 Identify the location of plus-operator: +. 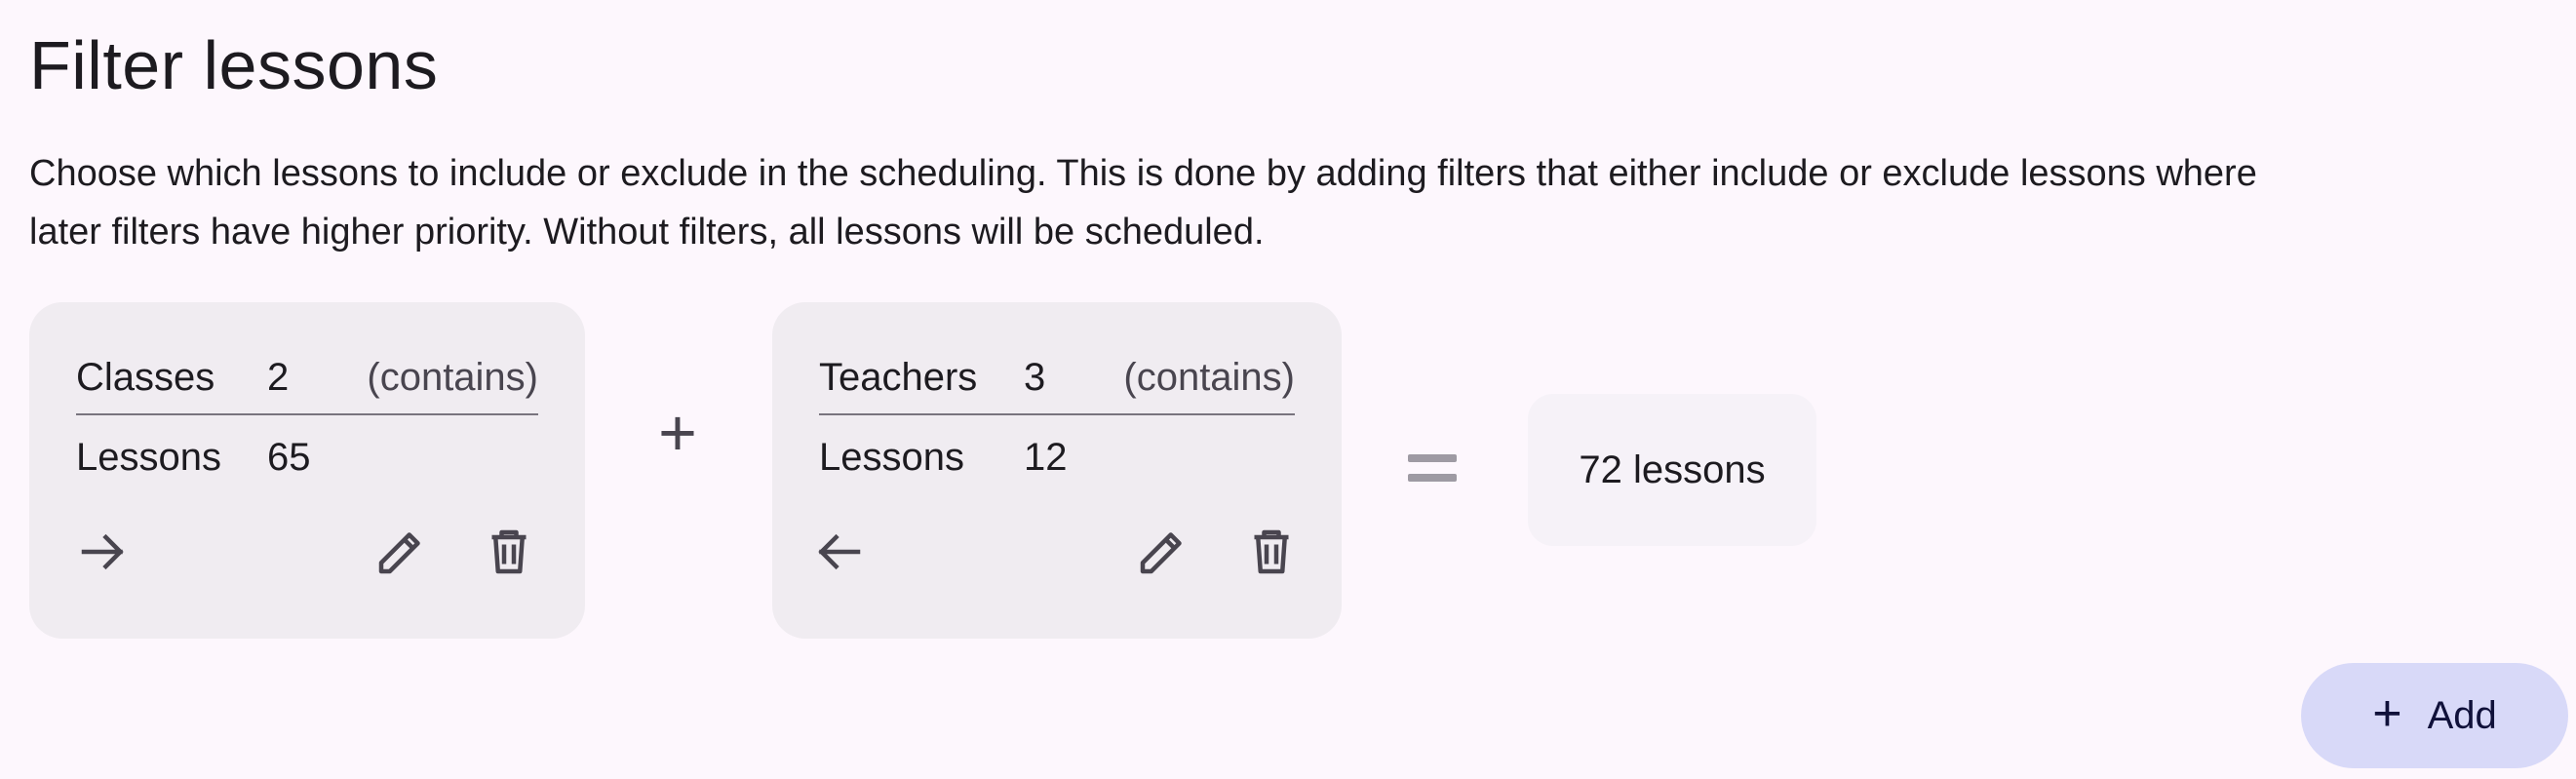
(677, 433).